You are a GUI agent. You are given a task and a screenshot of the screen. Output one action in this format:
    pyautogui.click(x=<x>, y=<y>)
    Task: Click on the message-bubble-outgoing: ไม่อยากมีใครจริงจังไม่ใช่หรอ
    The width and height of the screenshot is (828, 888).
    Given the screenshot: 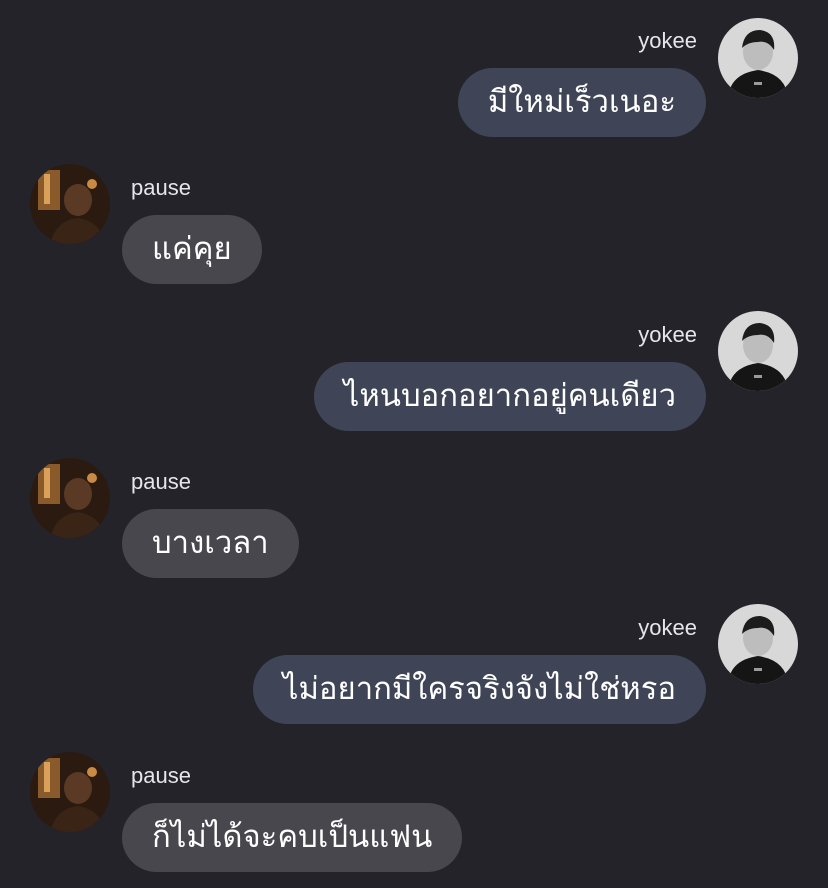 What is the action you would take?
    pyautogui.click(x=479, y=689)
    